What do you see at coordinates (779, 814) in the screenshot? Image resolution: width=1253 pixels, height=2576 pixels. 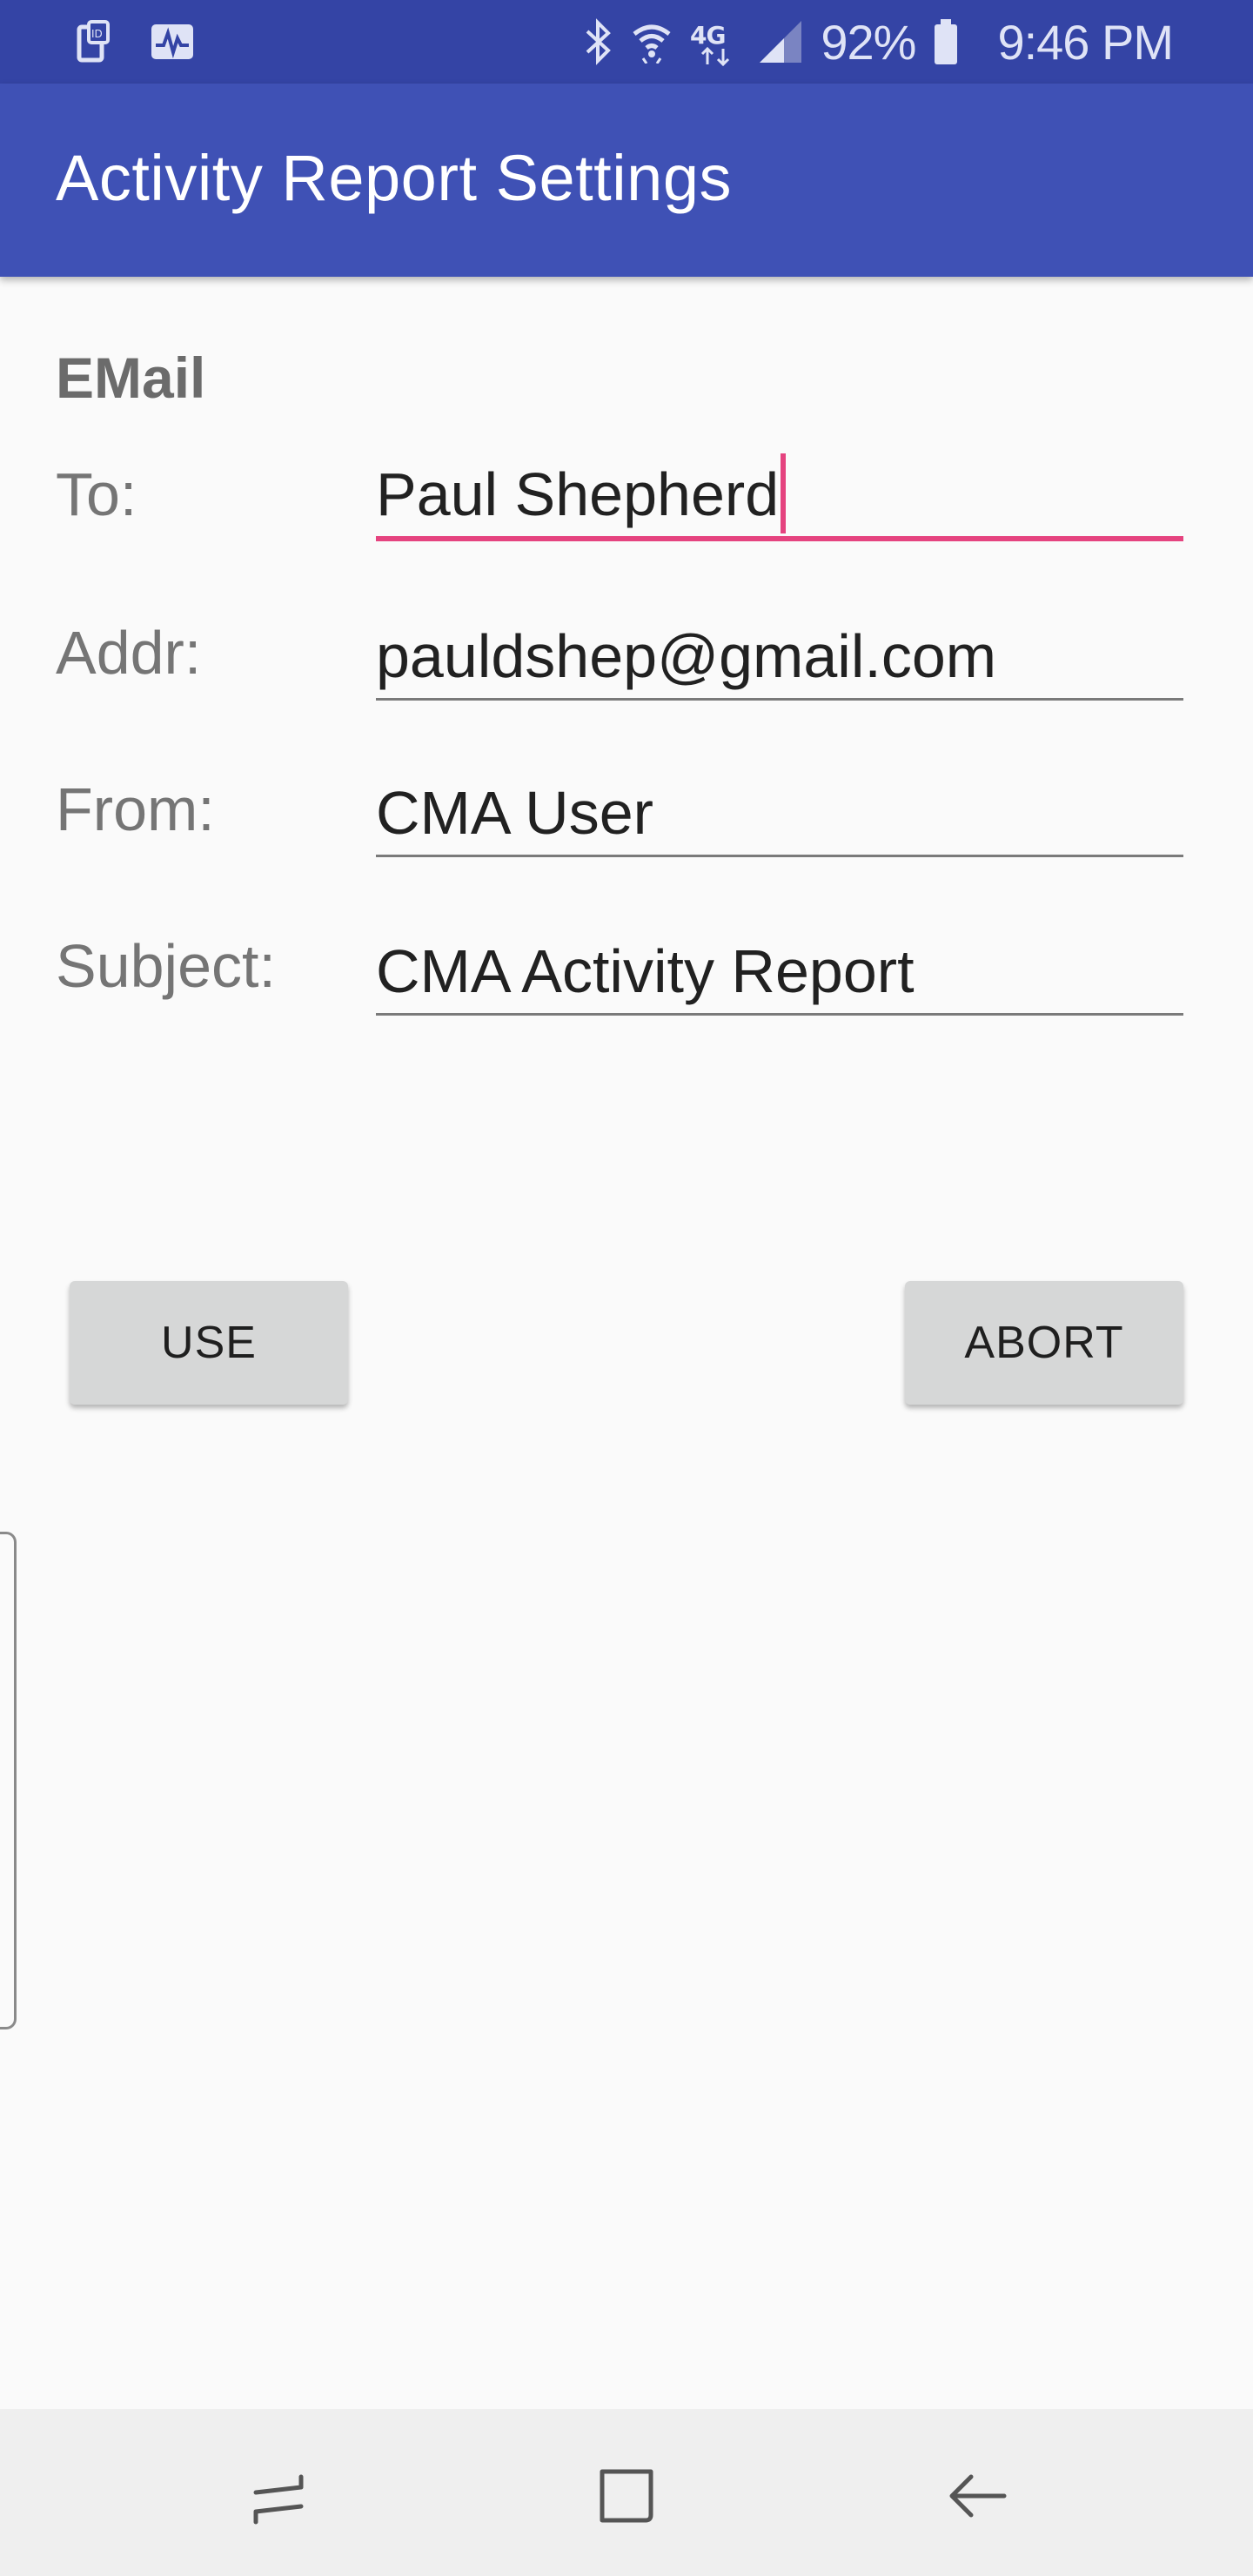 I see `from-field: CMA User` at bounding box center [779, 814].